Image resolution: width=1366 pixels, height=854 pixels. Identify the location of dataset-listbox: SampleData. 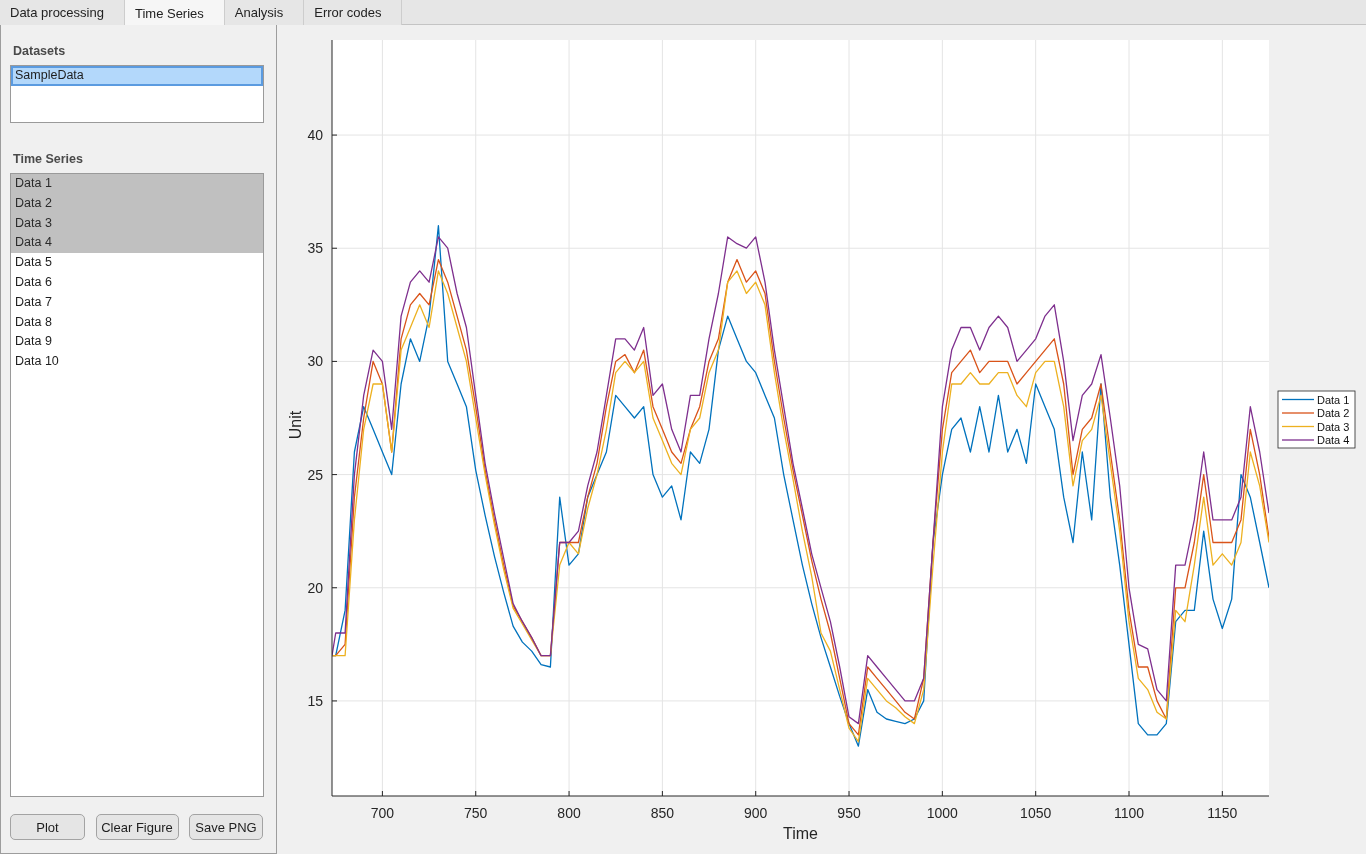
(137, 94).